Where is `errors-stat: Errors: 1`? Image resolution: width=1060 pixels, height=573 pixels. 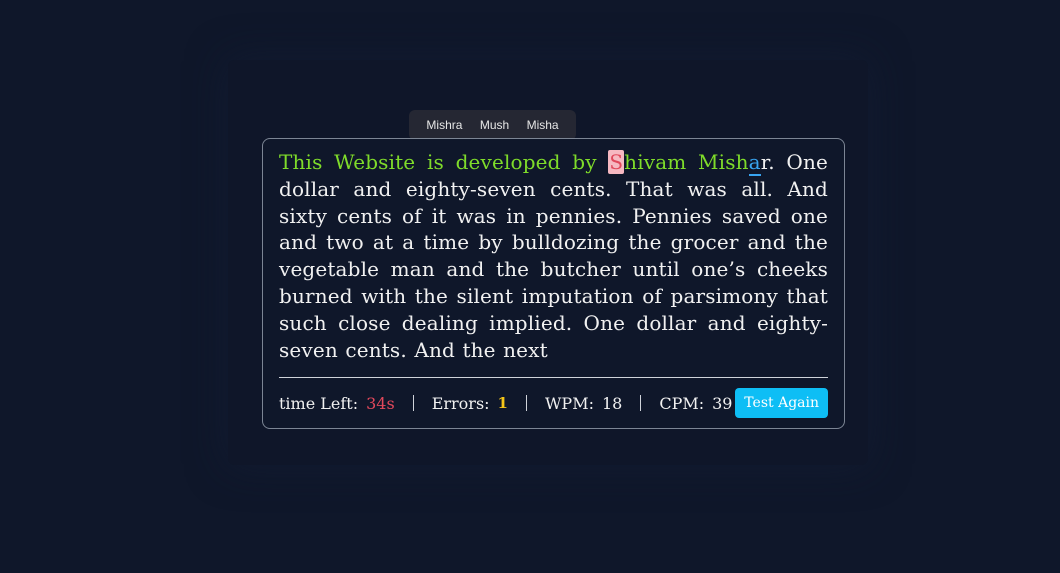 errors-stat: Errors: 1 is located at coordinates (470, 403).